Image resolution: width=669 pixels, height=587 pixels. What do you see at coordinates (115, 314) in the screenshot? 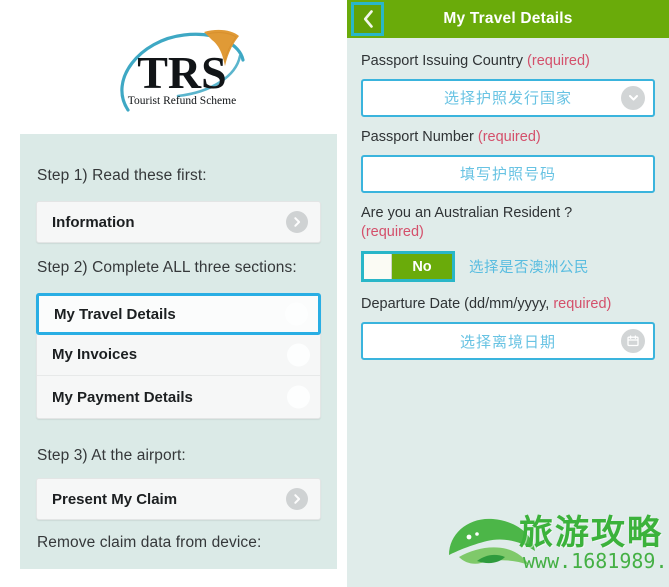
I see `my-travel-details-label: My Travel Details` at bounding box center [115, 314].